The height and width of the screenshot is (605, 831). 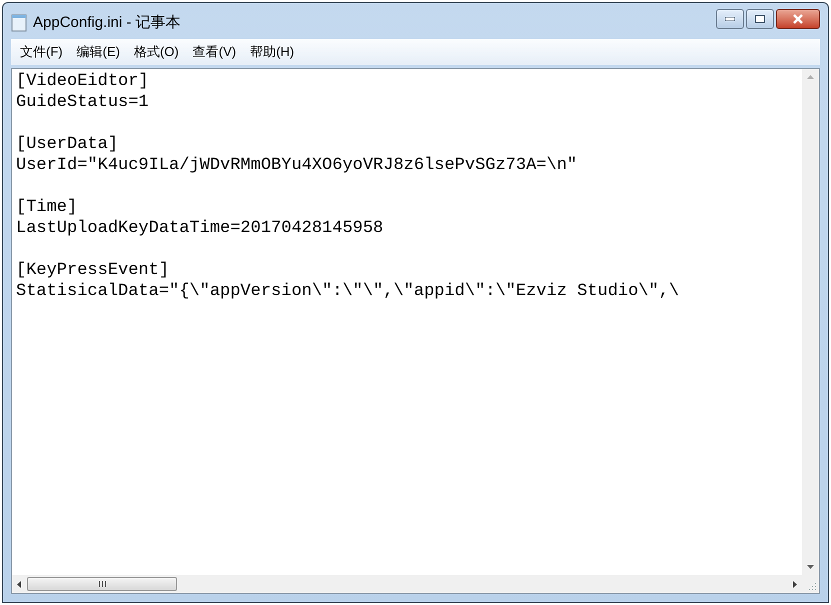 What do you see at coordinates (272, 52) in the screenshot?
I see `menu-item: 帮助(H)` at bounding box center [272, 52].